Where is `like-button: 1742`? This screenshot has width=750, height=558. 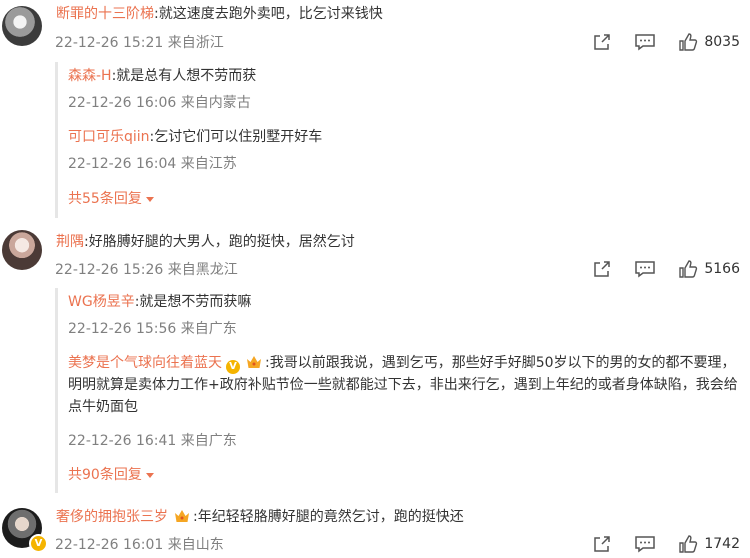
like-button: 1742 is located at coordinates (709, 544).